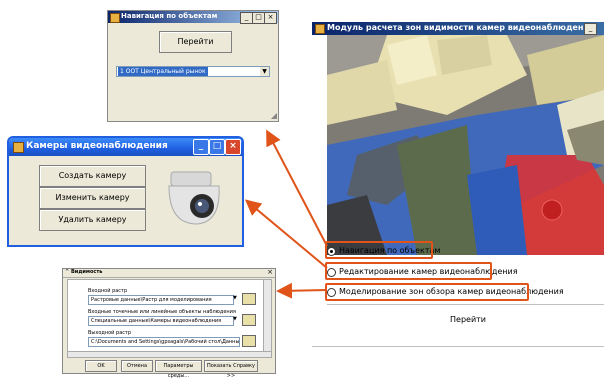  I want to click on object-select: 1 ООТ Центральный рынок ▼, so click(193, 71).